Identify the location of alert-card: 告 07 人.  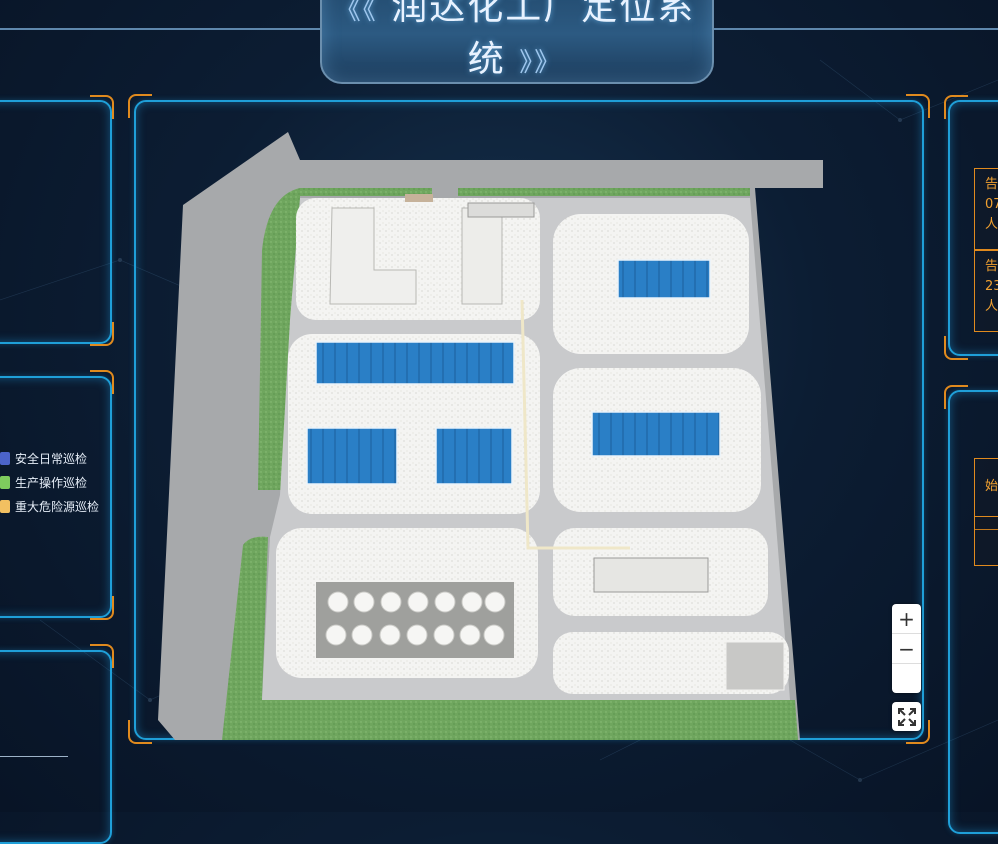
(986, 209).